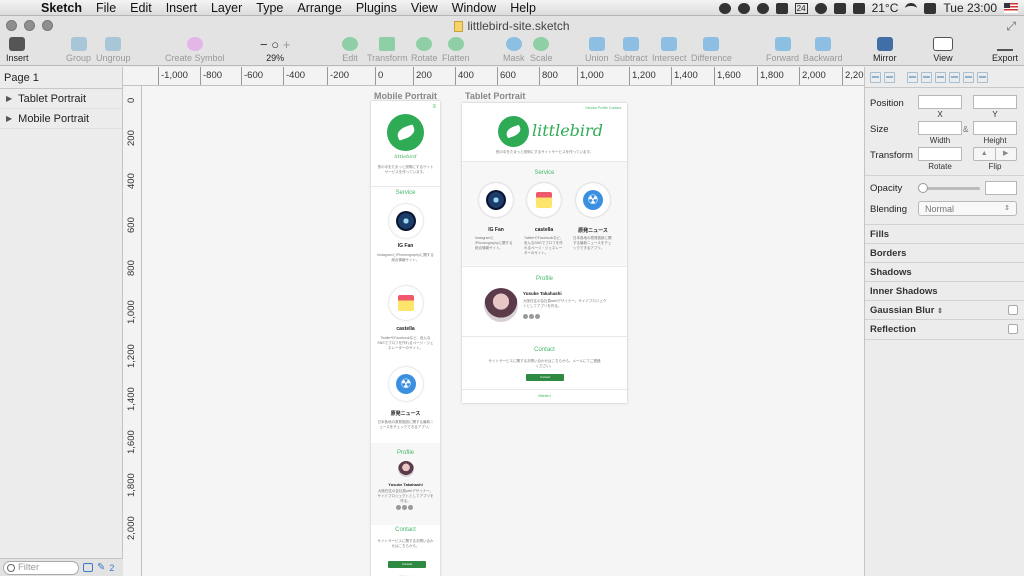 This screenshot has height=576, width=1024. What do you see at coordinates (61, 78) in the screenshot?
I see `page-selector: Page 1` at bounding box center [61, 78].